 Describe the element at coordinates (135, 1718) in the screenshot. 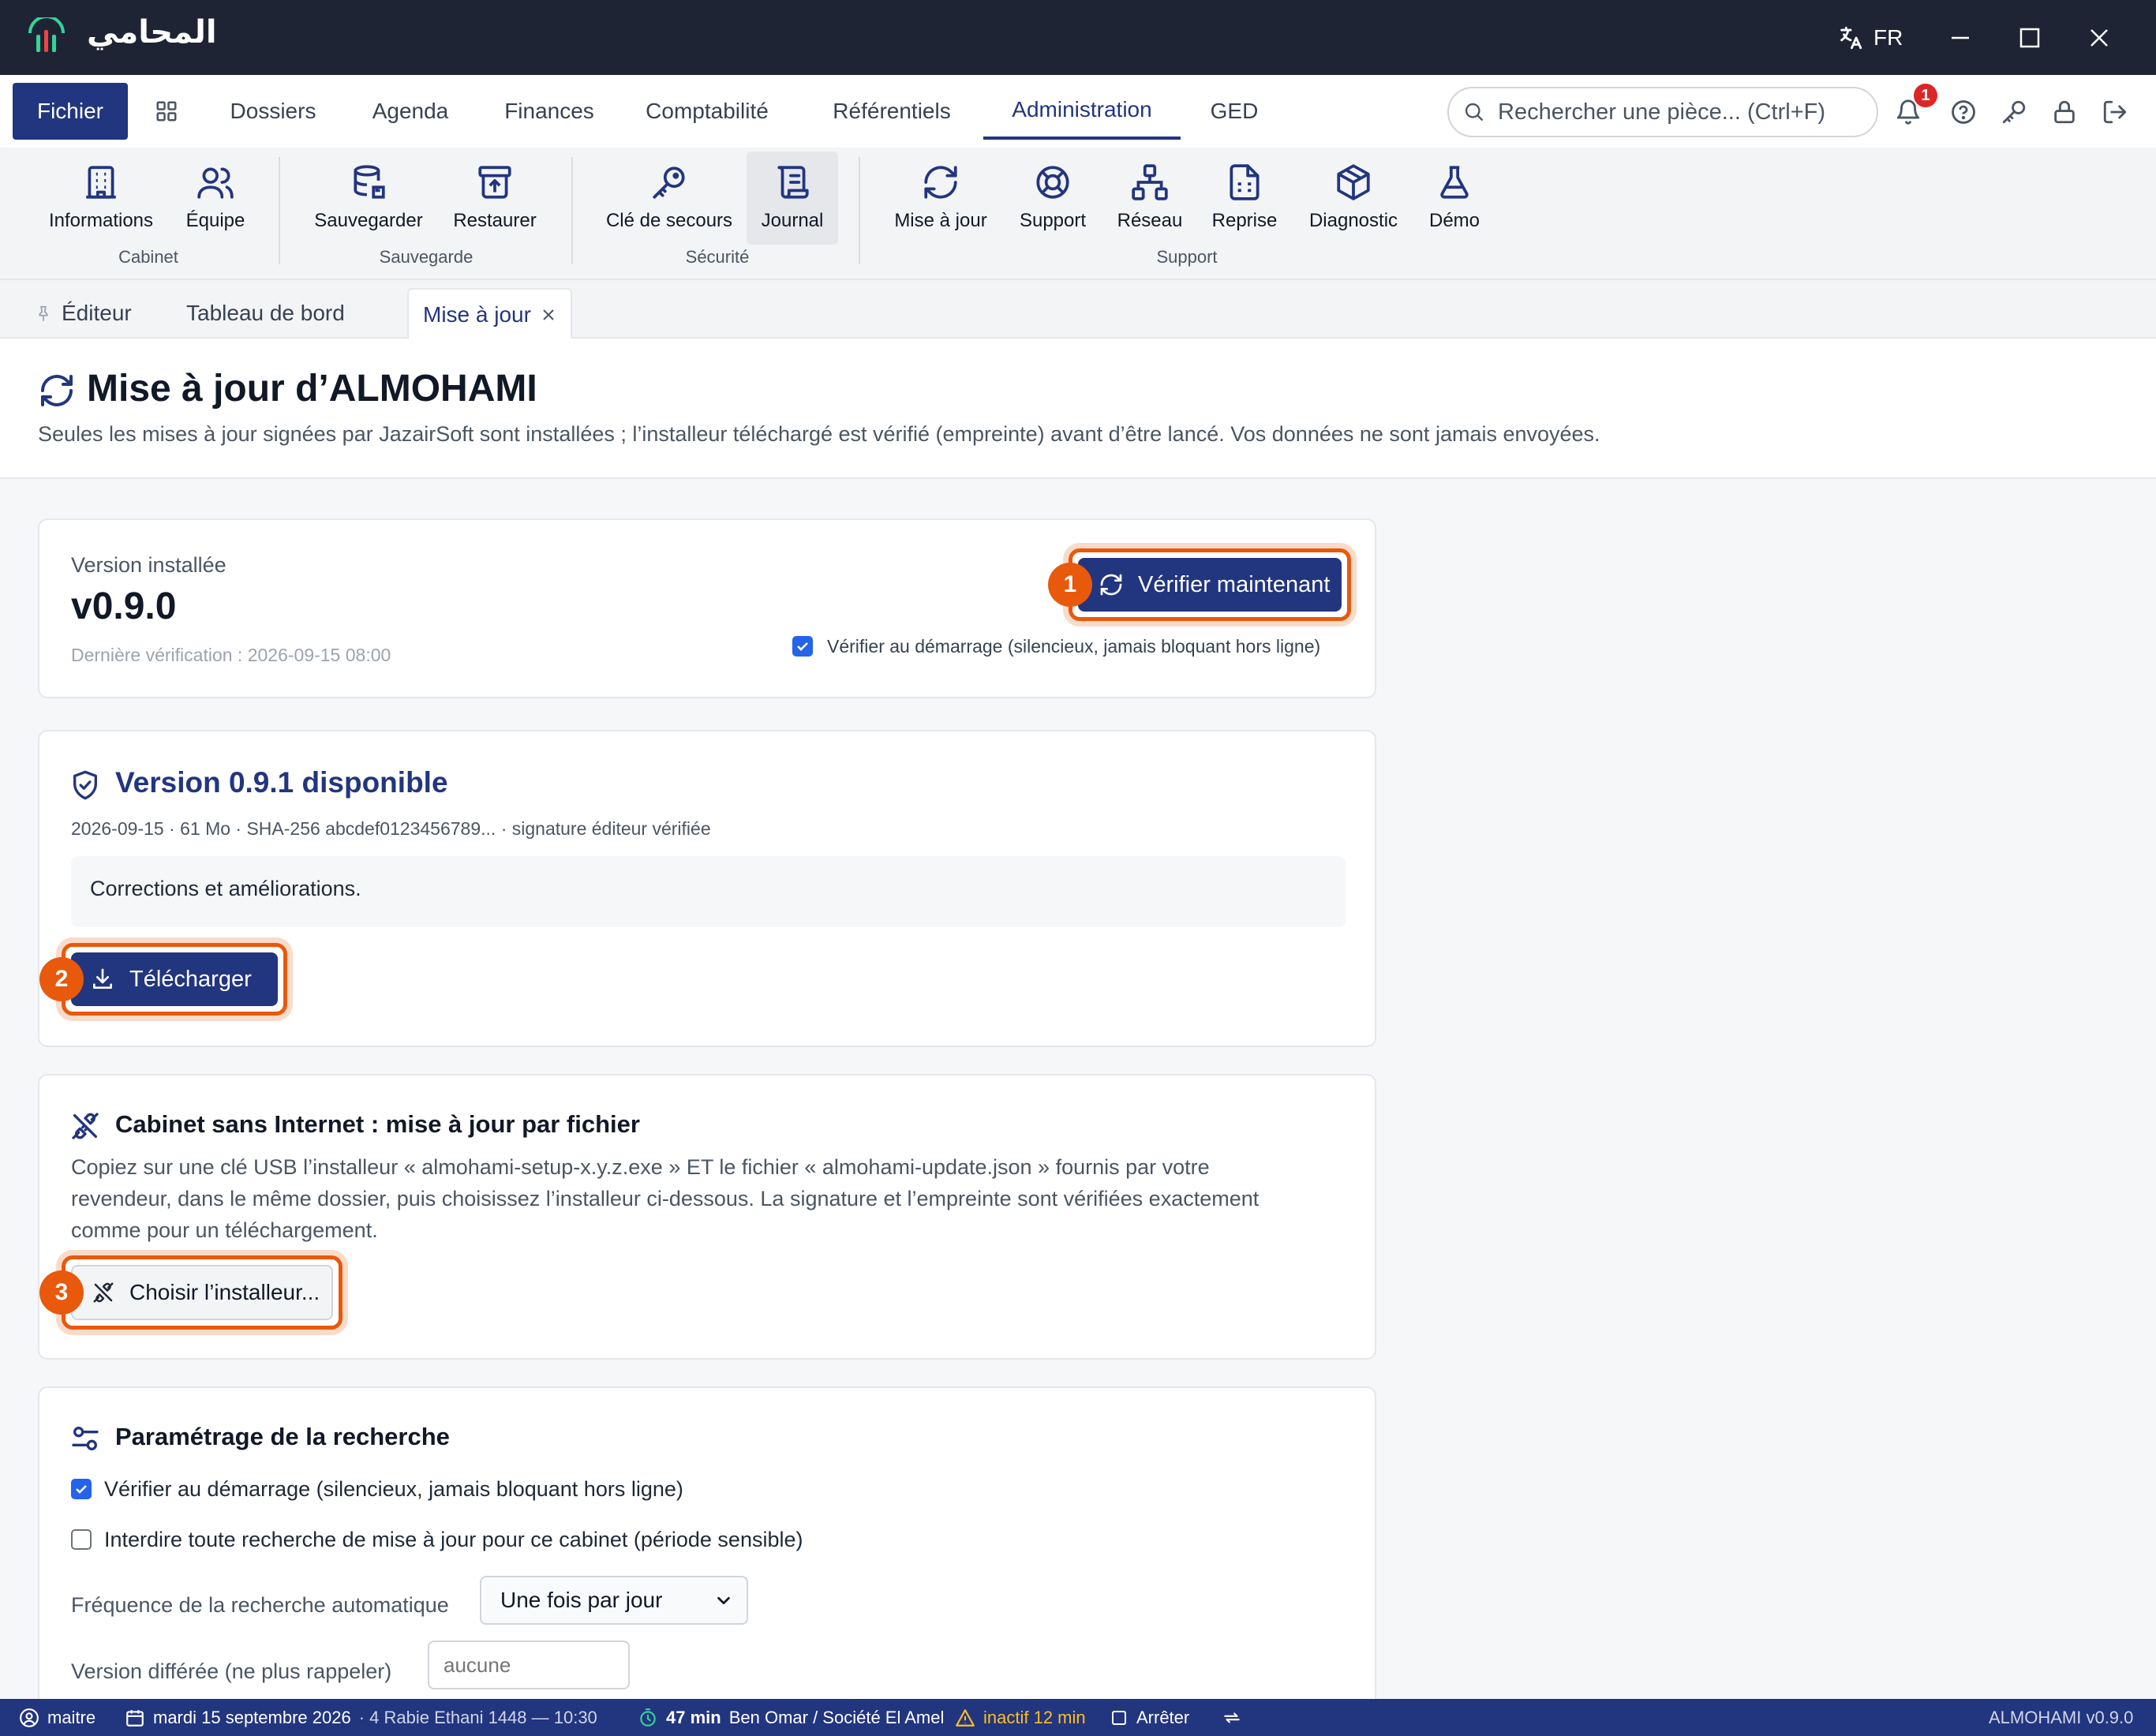

I see `calendar-icon` at that location.